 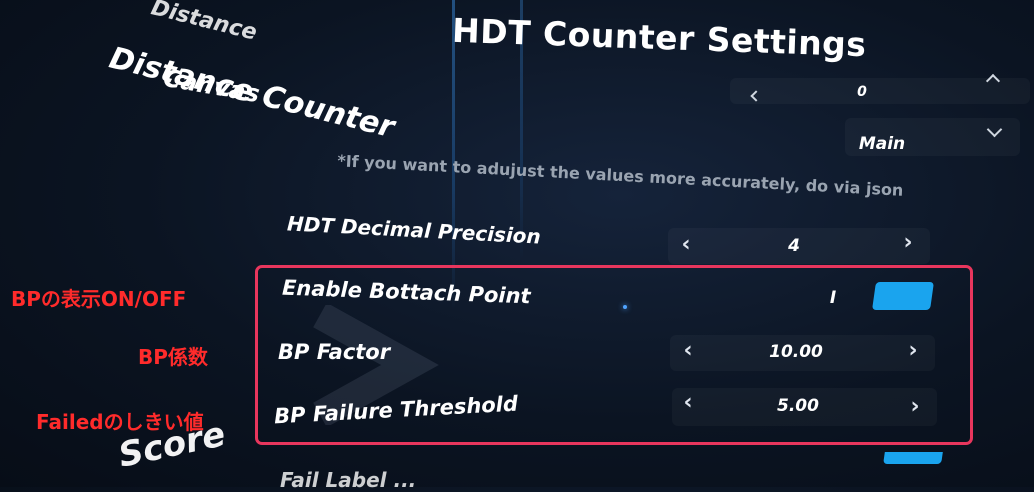 What do you see at coordinates (688, 351) in the screenshot?
I see `bp-factor-decrement-button: ‹` at bounding box center [688, 351].